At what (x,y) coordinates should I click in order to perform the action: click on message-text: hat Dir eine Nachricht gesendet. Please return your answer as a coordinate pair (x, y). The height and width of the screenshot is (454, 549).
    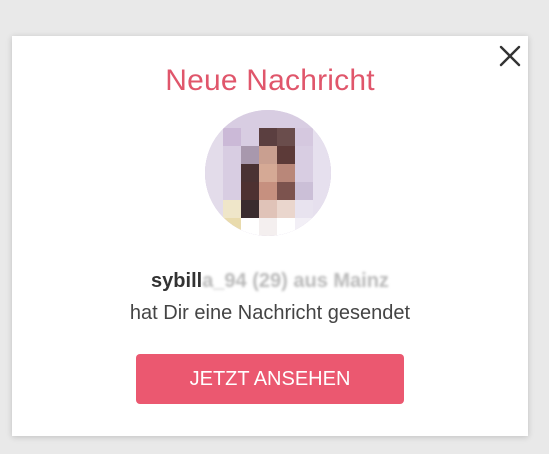
    Looking at the image, I should click on (270, 313).